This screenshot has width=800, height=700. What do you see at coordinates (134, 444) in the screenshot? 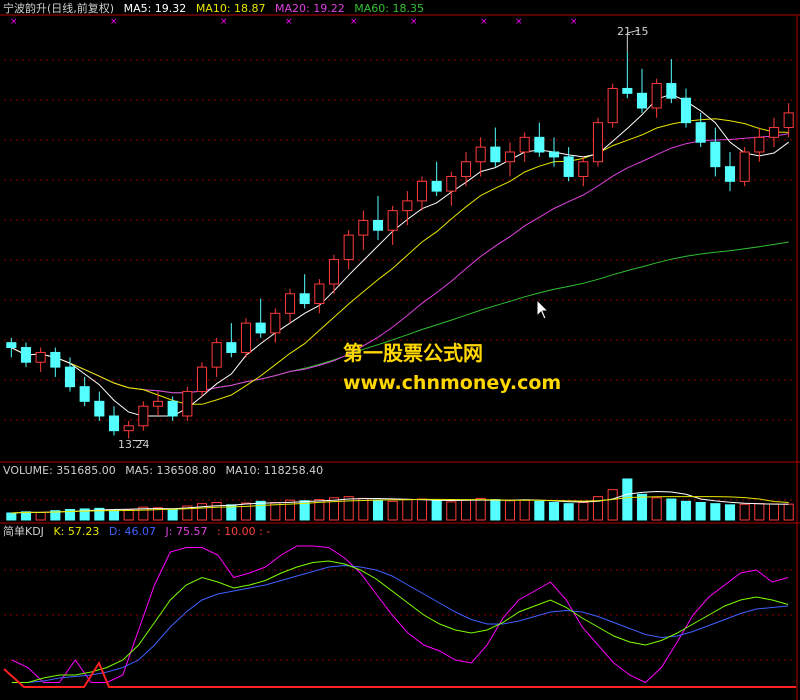
I see `low-price-label: 13.24` at bounding box center [134, 444].